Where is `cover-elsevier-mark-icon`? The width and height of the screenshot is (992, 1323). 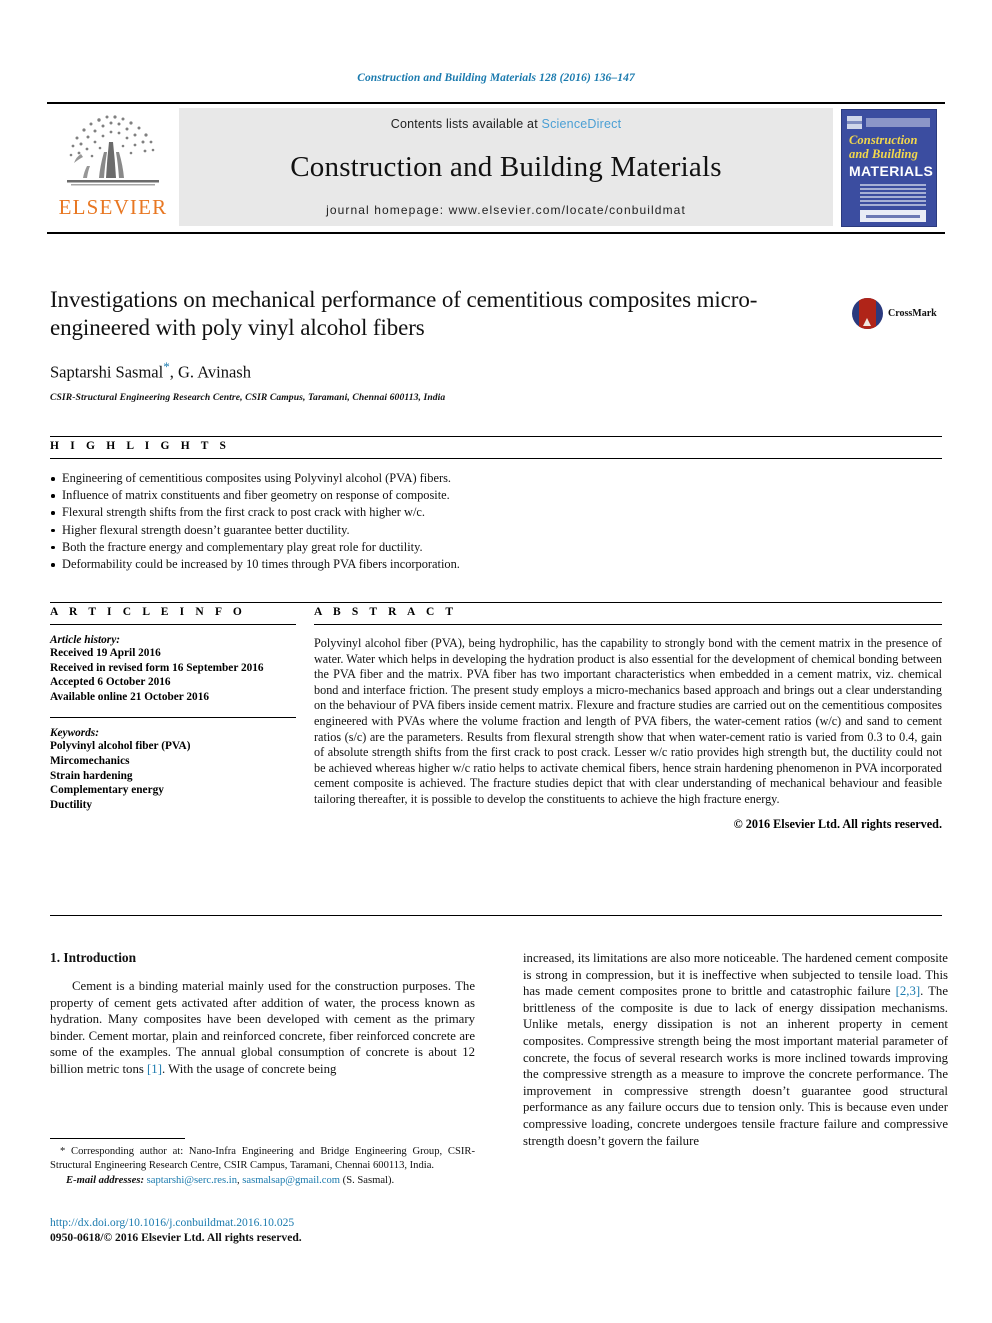
cover-elsevier-mark-icon is located at coordinates (854, 122).